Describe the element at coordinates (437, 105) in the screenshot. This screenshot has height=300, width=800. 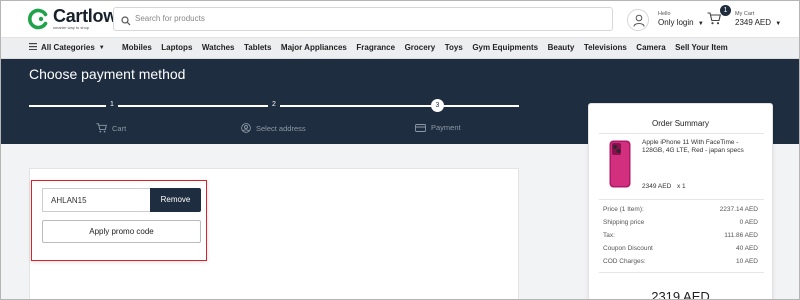
I see `step-number-3-active: 3` at that location.